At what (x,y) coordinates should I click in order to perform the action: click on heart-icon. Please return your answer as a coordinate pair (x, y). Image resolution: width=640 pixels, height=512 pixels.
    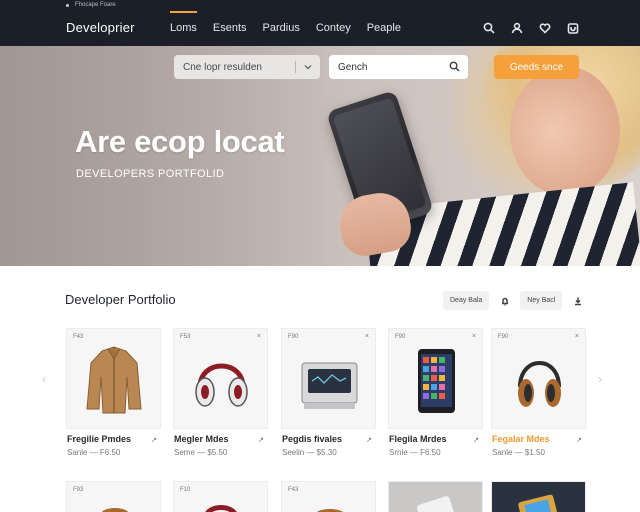
    Looking at the image, I should click on (545, 28).